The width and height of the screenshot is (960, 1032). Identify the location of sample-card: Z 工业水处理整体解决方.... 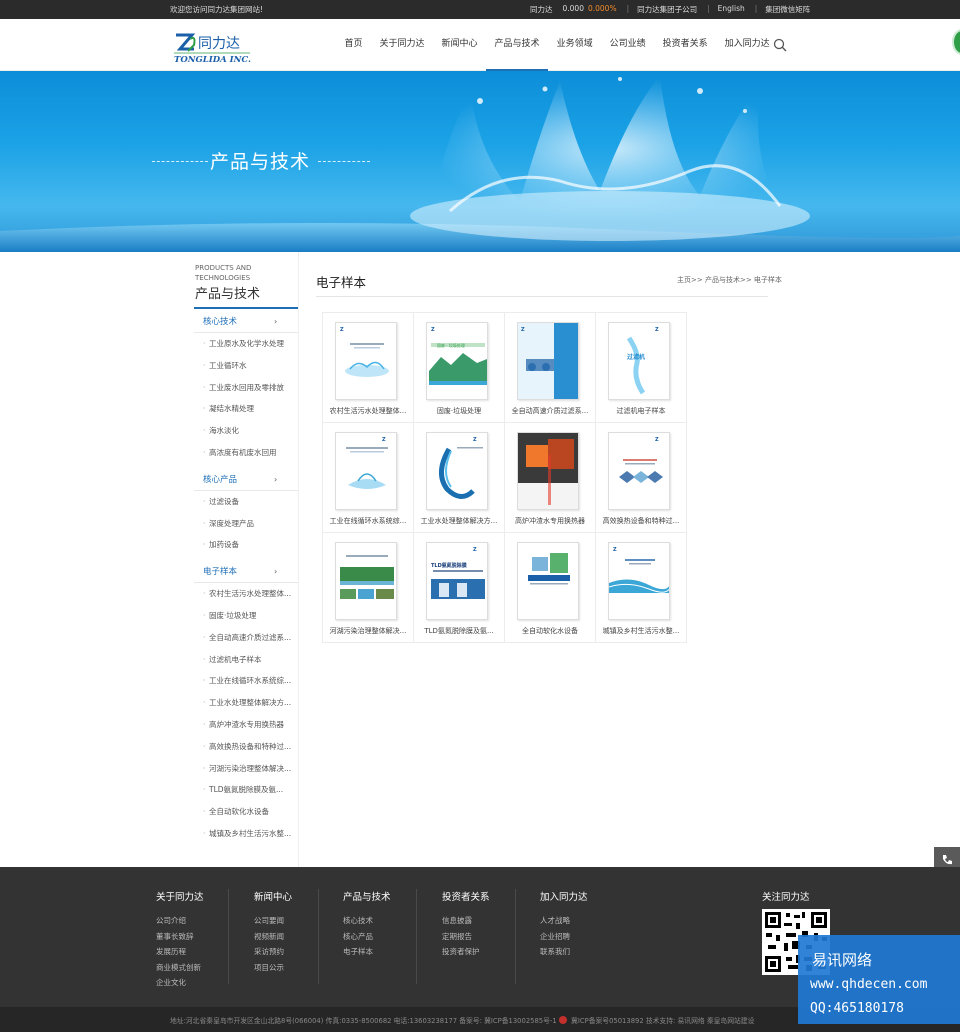
(459, 477).